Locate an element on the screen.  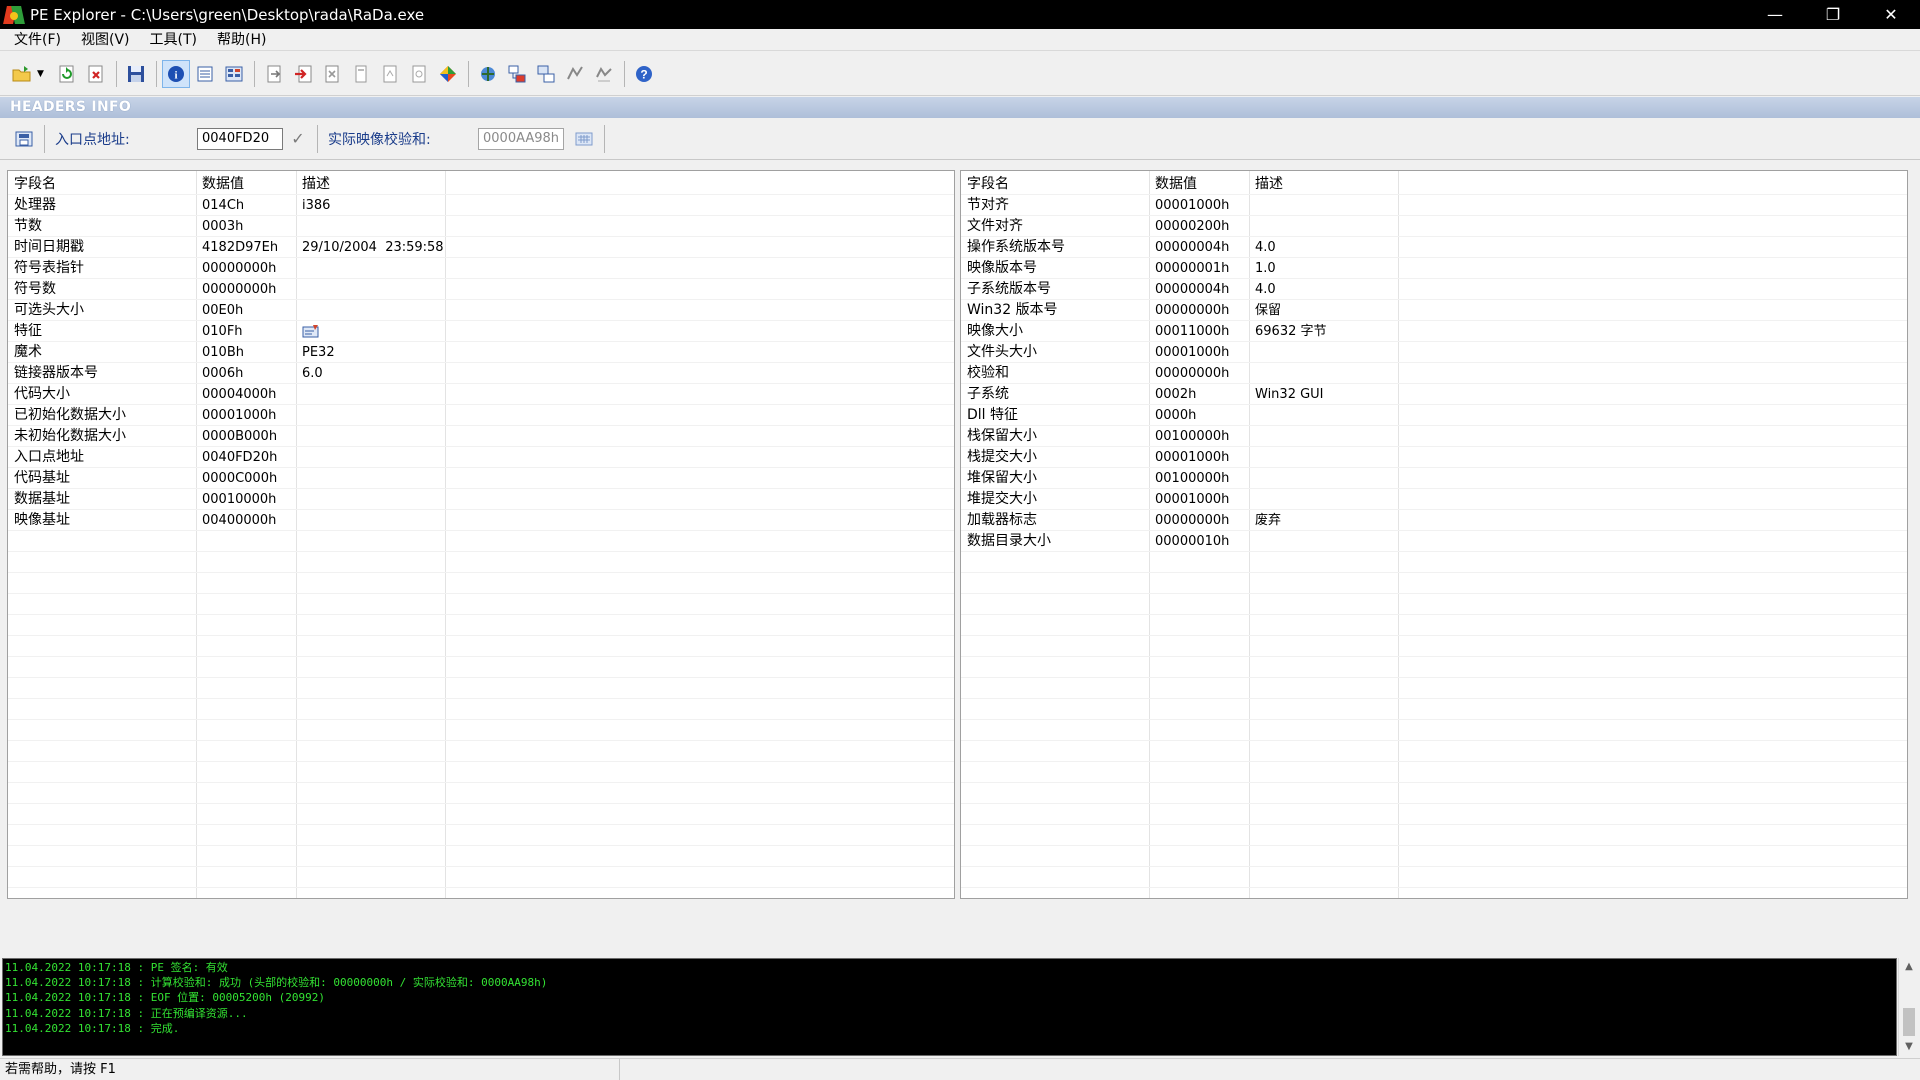
section-headers-icon is located at coordinates (234, 74).